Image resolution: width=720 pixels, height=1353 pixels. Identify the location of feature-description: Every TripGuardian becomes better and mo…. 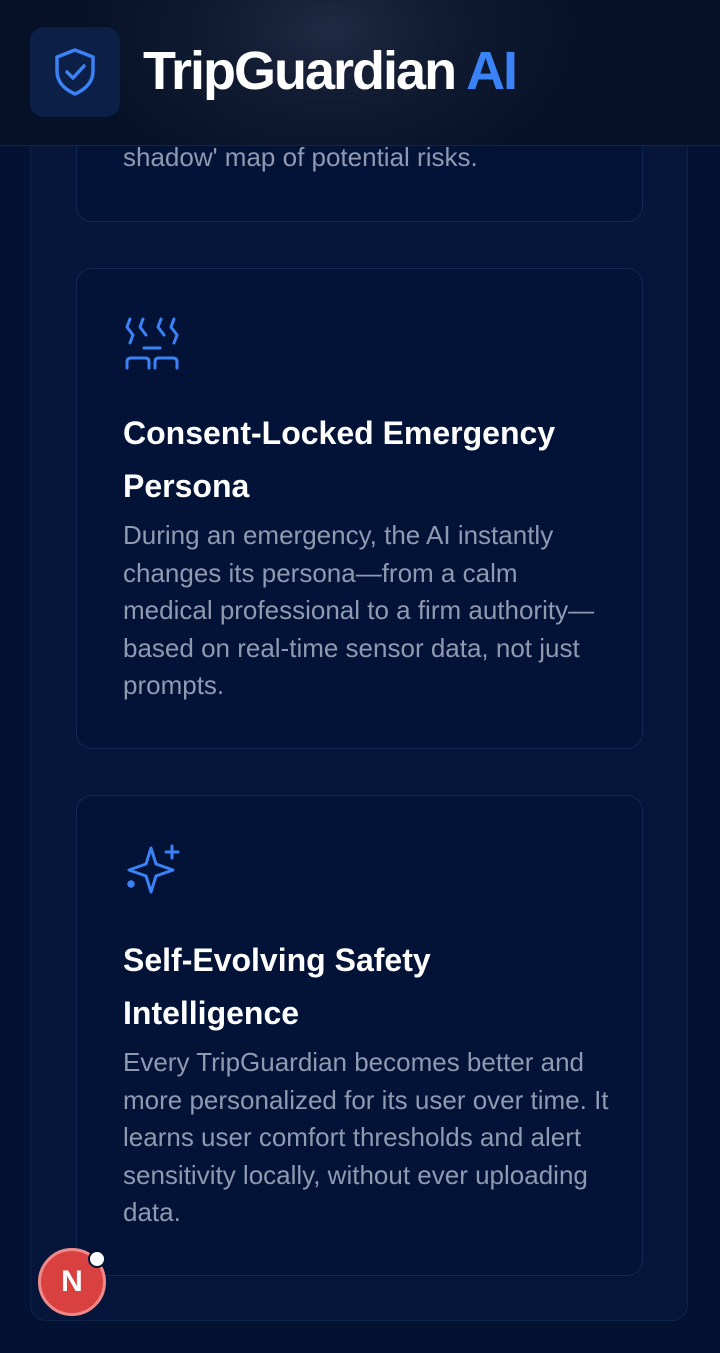
(366, 1137).